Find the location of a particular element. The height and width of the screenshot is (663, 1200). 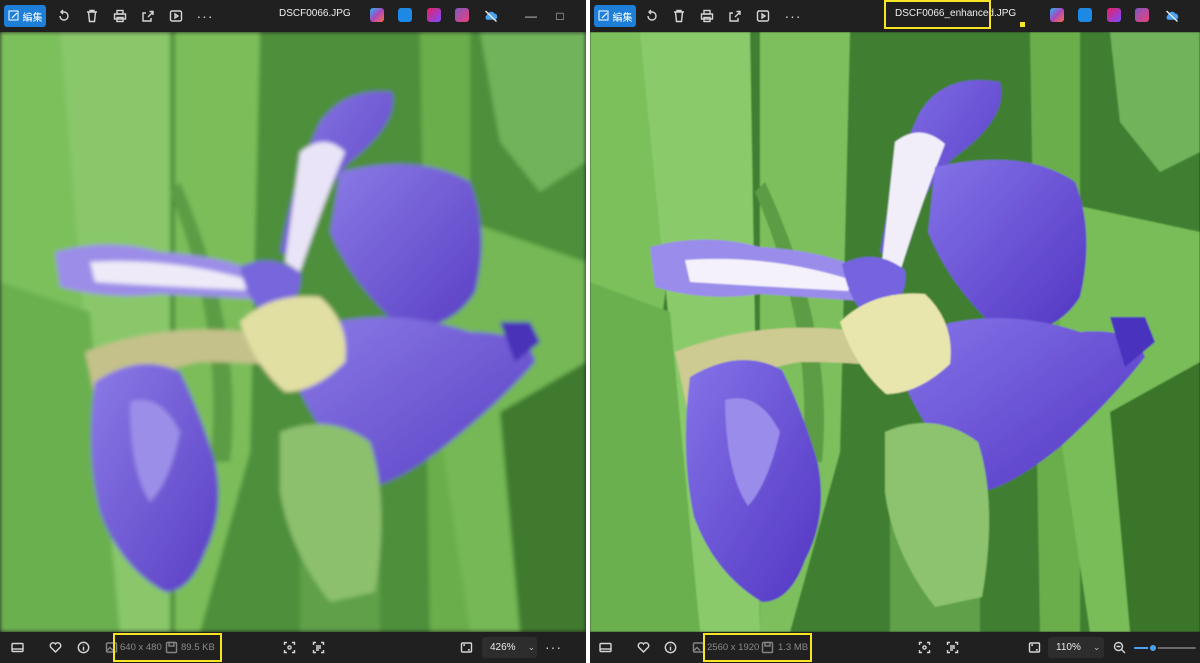

zoom-slider-thumb is located at coordinates (1152, 648).